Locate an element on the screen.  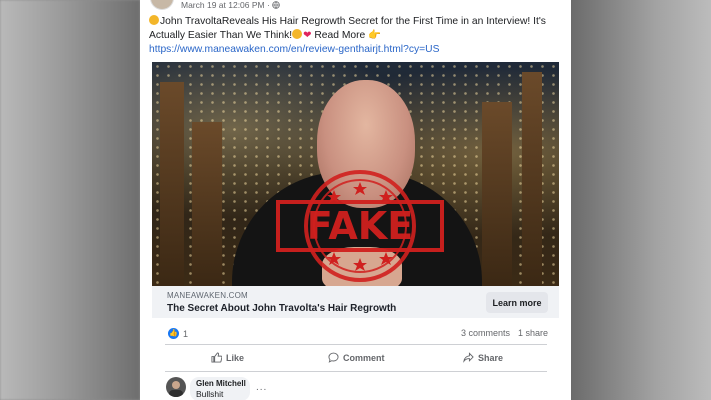
share-label: Share is located at coordinates (491, 357).